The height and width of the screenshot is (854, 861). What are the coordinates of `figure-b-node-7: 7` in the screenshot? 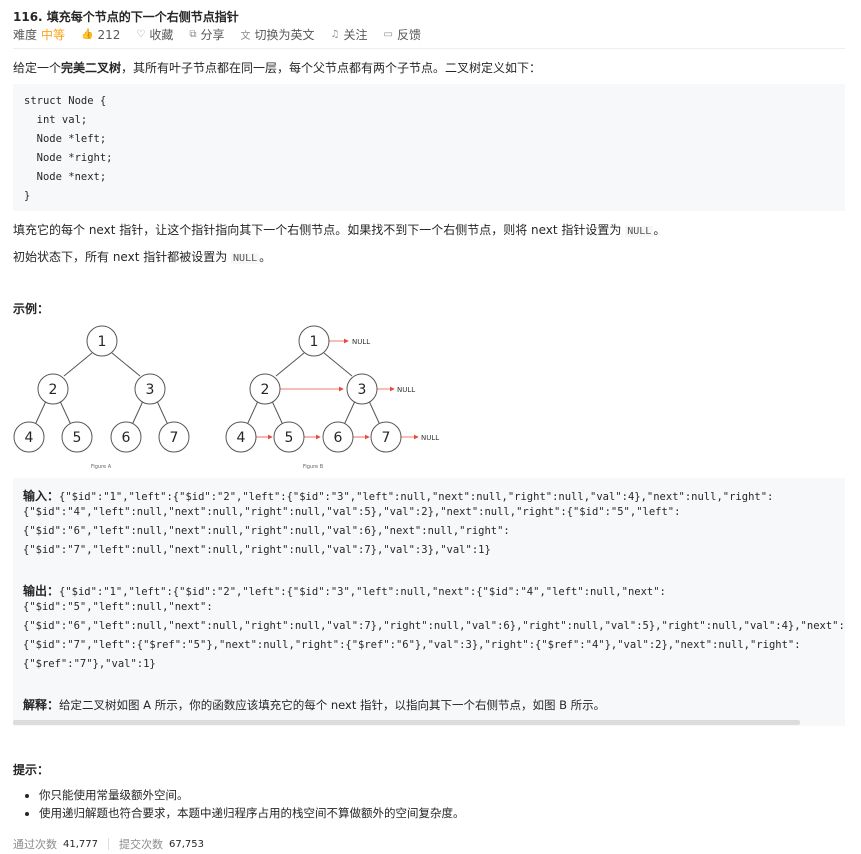 It's located at (386, 438).